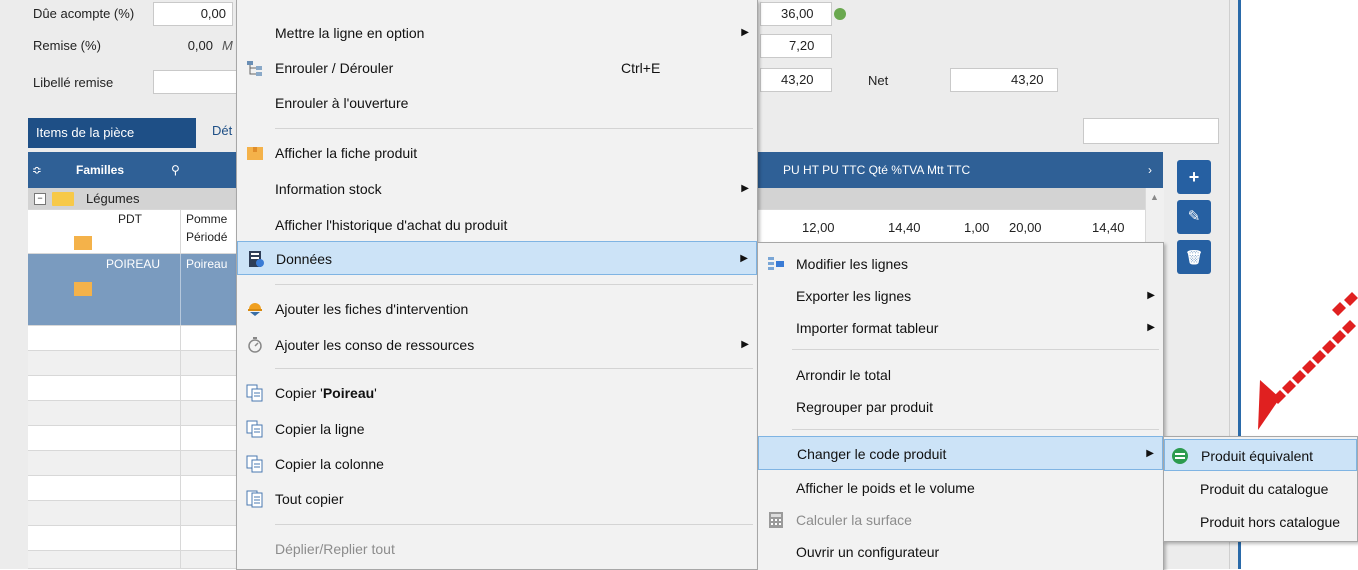  Describe the element at coordinates (256, 259) in the screenshot. I see `data-icon` at that location.